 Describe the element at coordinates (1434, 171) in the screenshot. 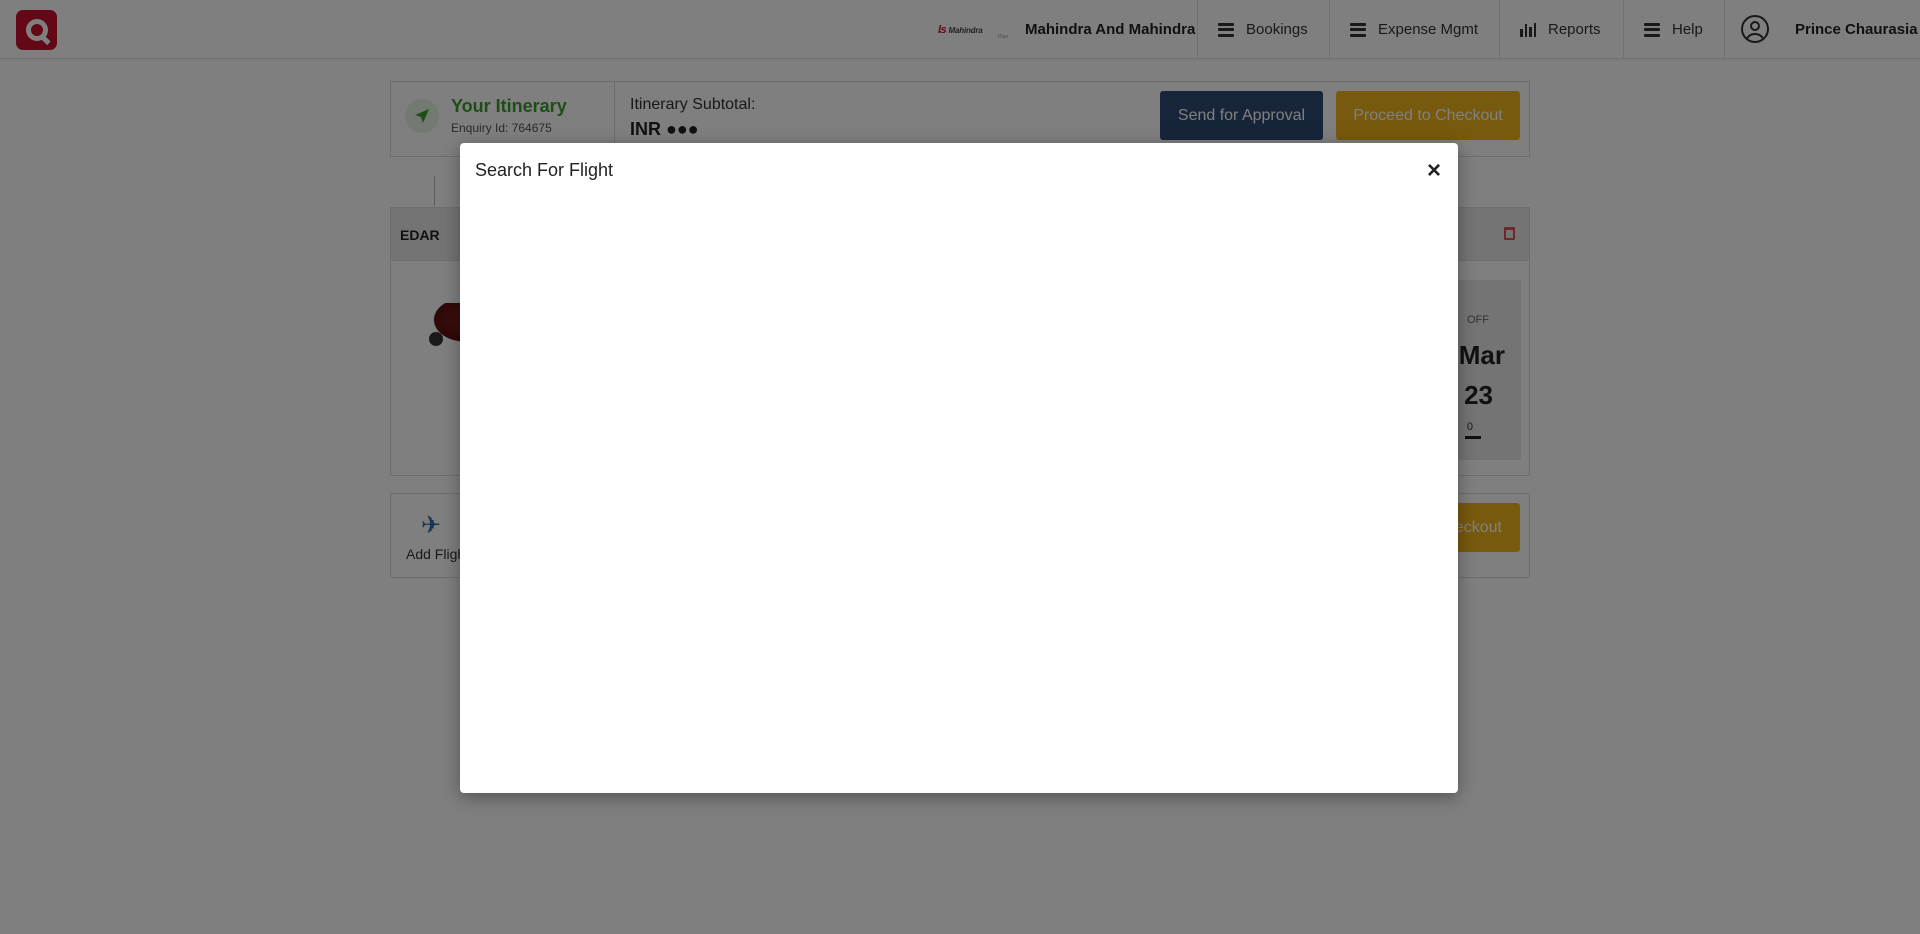

I see `close-icon: ×` at that location.